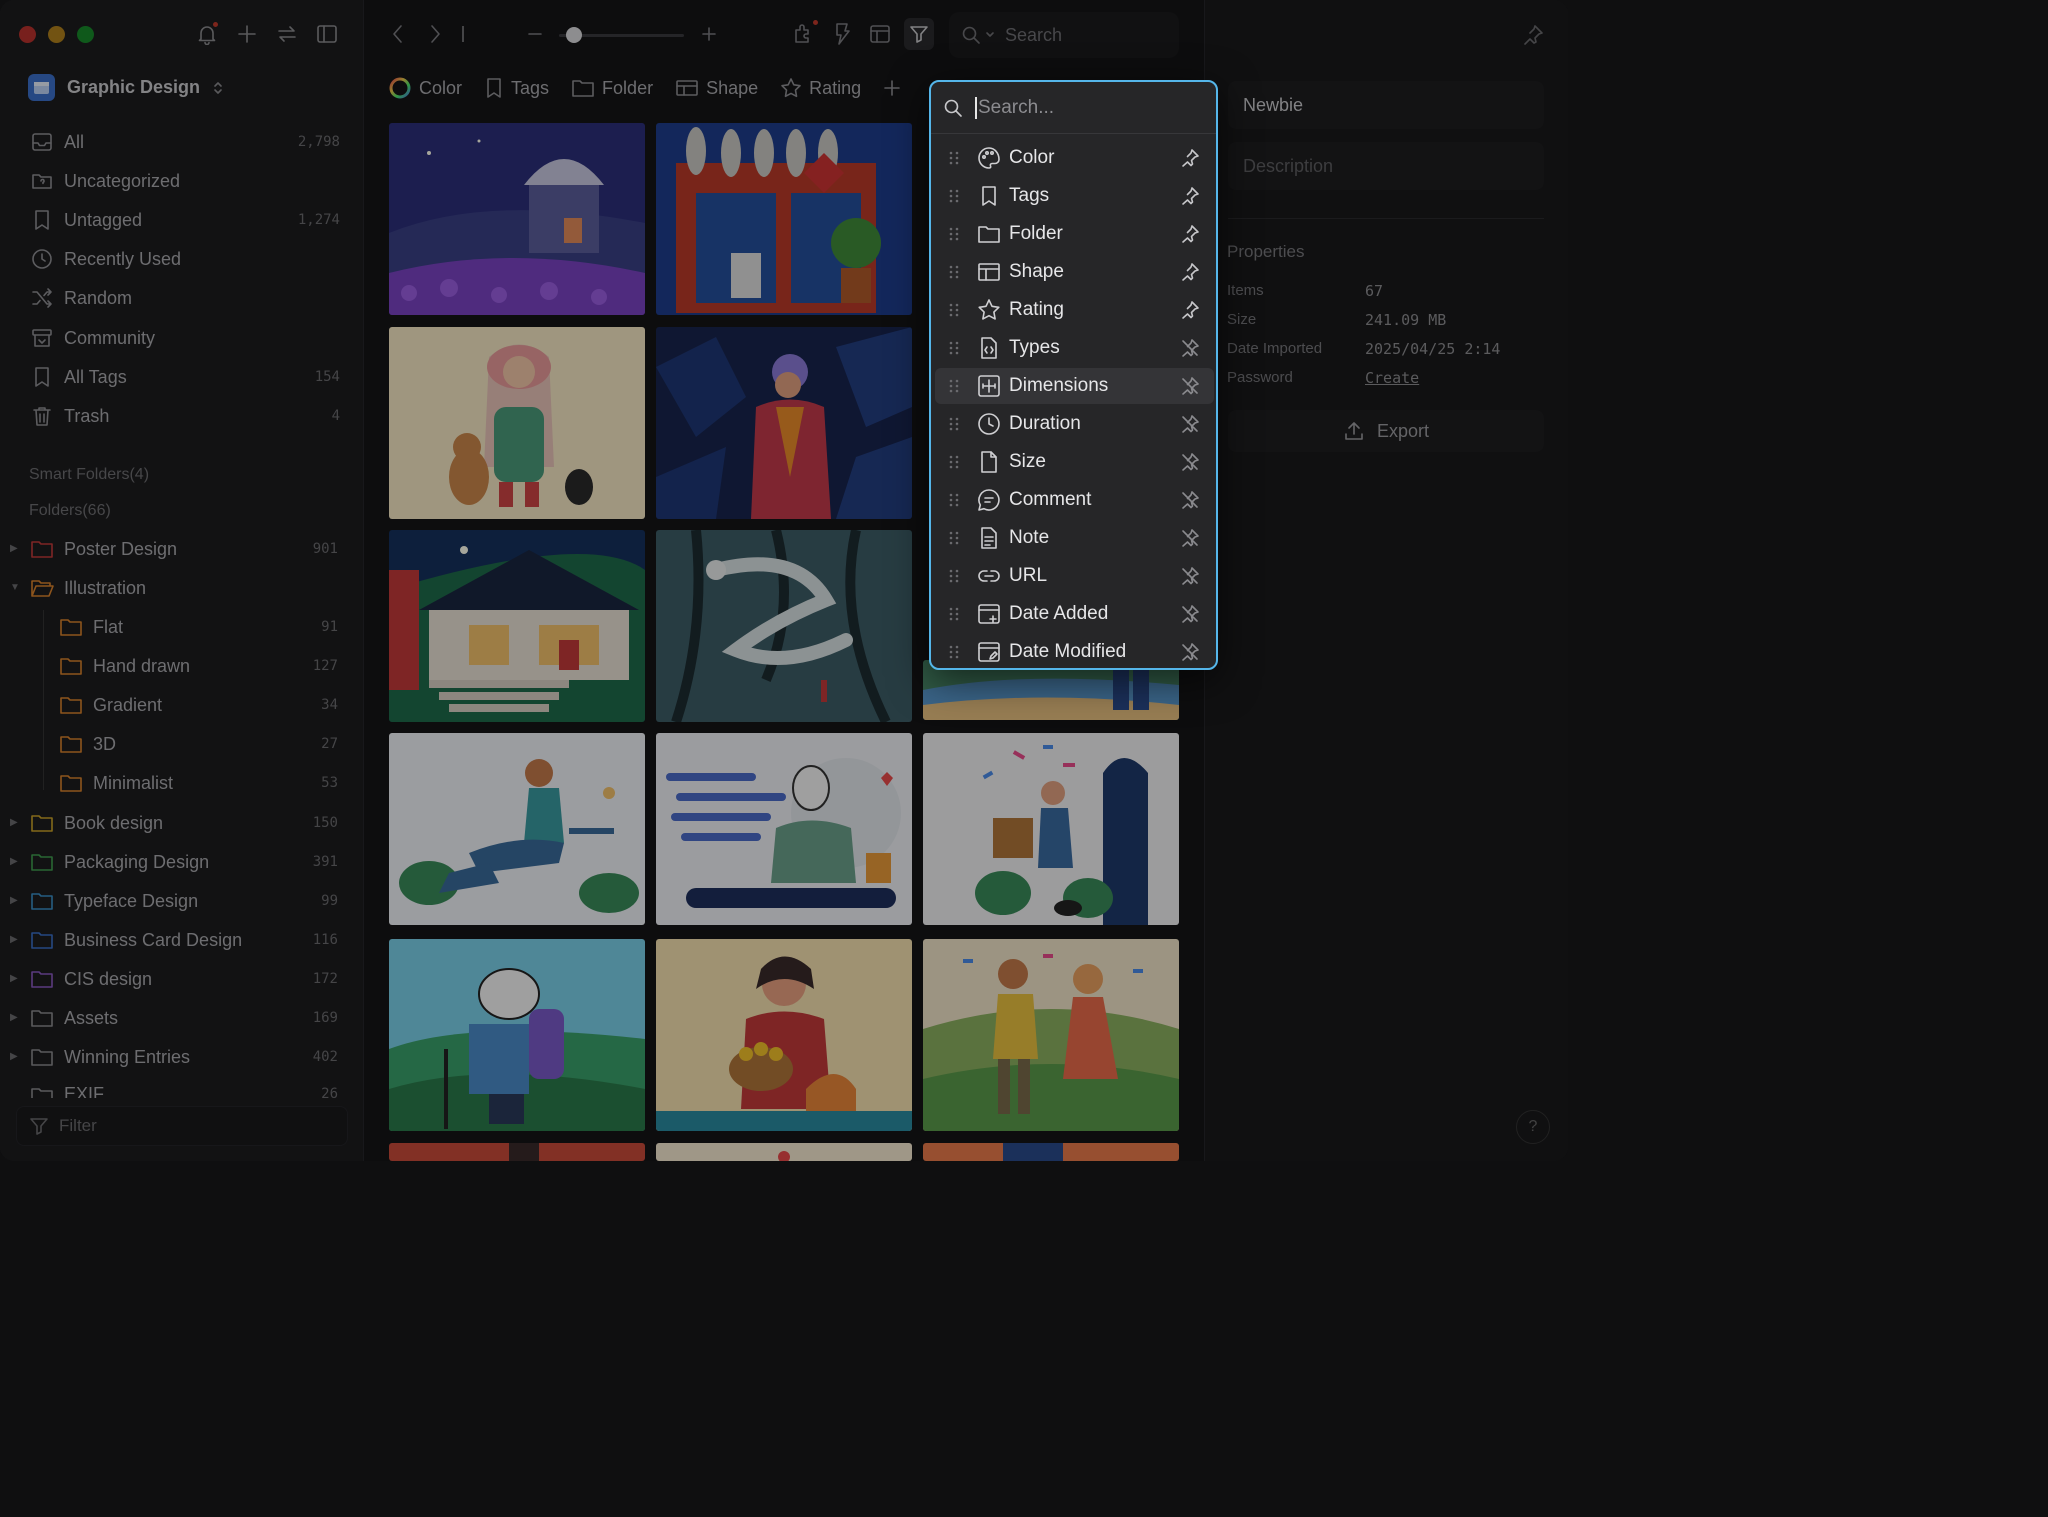 This screenshot has width=2048, height=1517. I want to click on nav-item-untagged: Untagged 1,274, so click(183, 220).